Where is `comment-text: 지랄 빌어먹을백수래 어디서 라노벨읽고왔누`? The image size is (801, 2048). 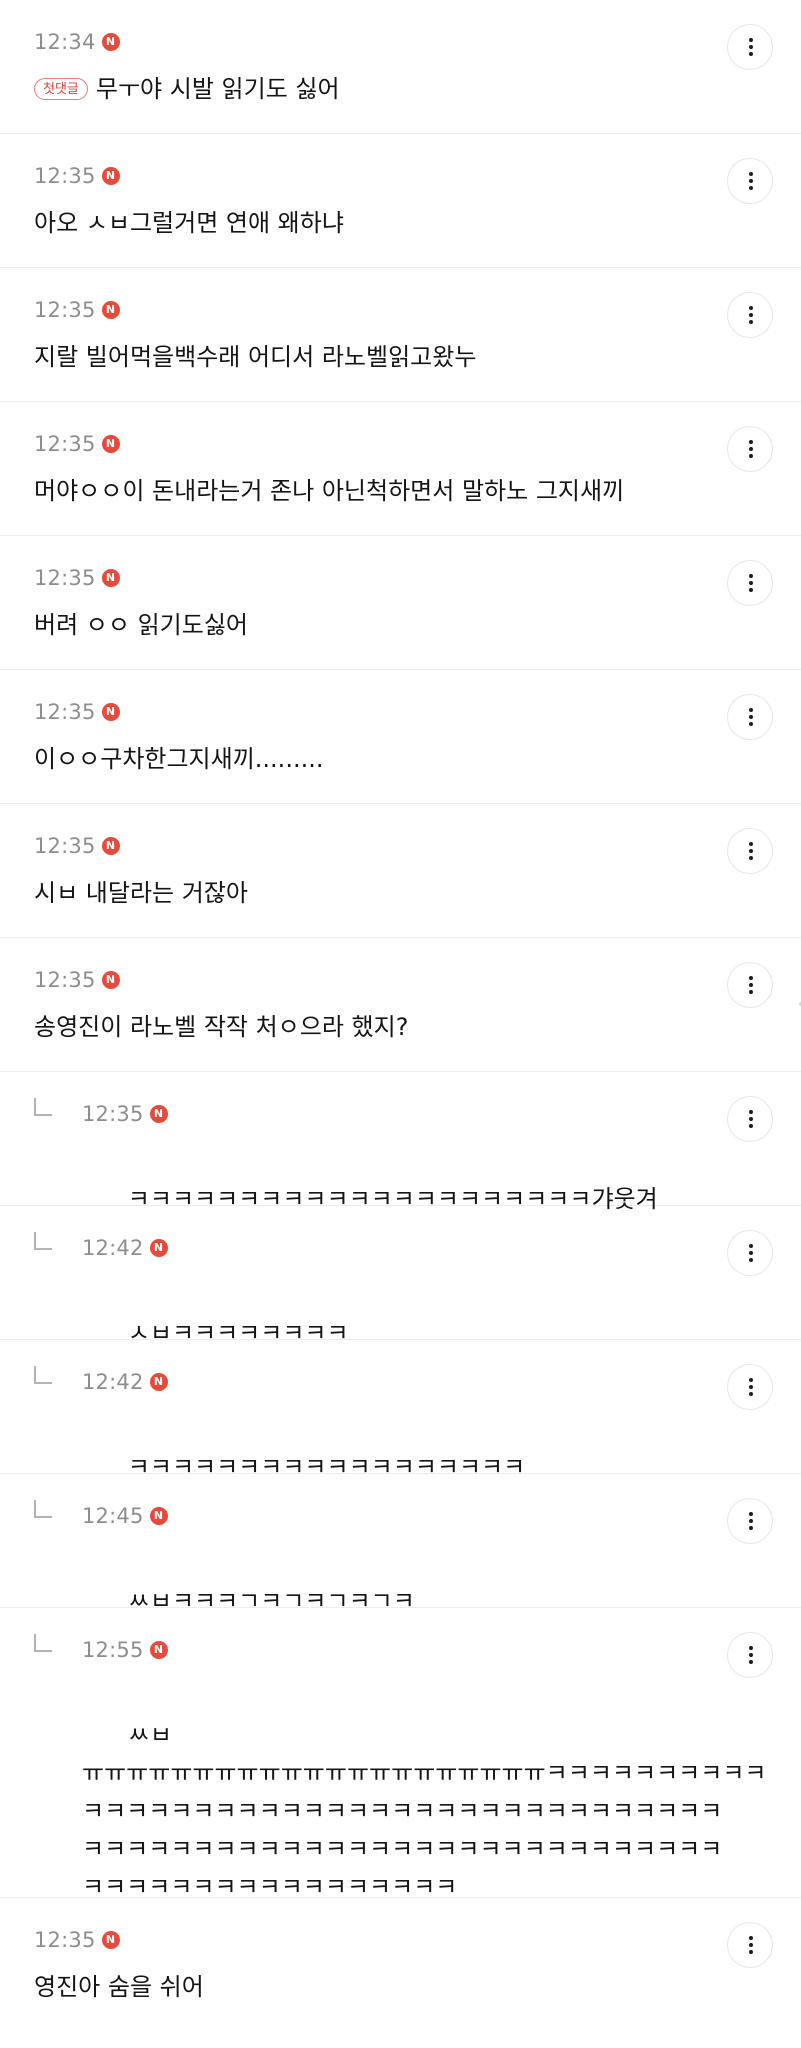
comment-text: 지랄 빌어먹을백수래 어디서 라노벨읽고왔누 is located at coordinates (255, 357).